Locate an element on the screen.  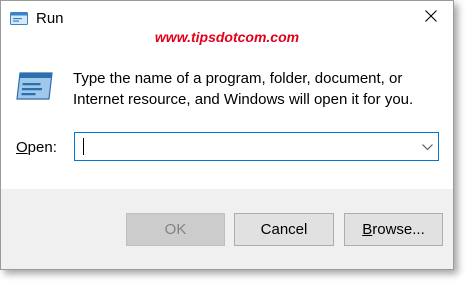
run-program-icon is located at coordinates (35, 86).